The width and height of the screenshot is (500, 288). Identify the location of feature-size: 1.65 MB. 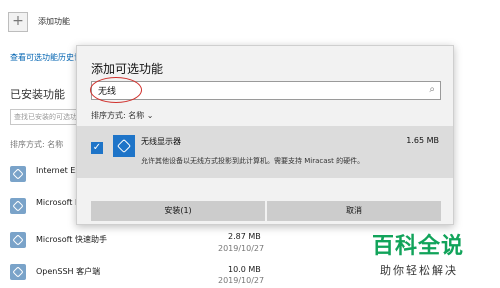
(422, 140).